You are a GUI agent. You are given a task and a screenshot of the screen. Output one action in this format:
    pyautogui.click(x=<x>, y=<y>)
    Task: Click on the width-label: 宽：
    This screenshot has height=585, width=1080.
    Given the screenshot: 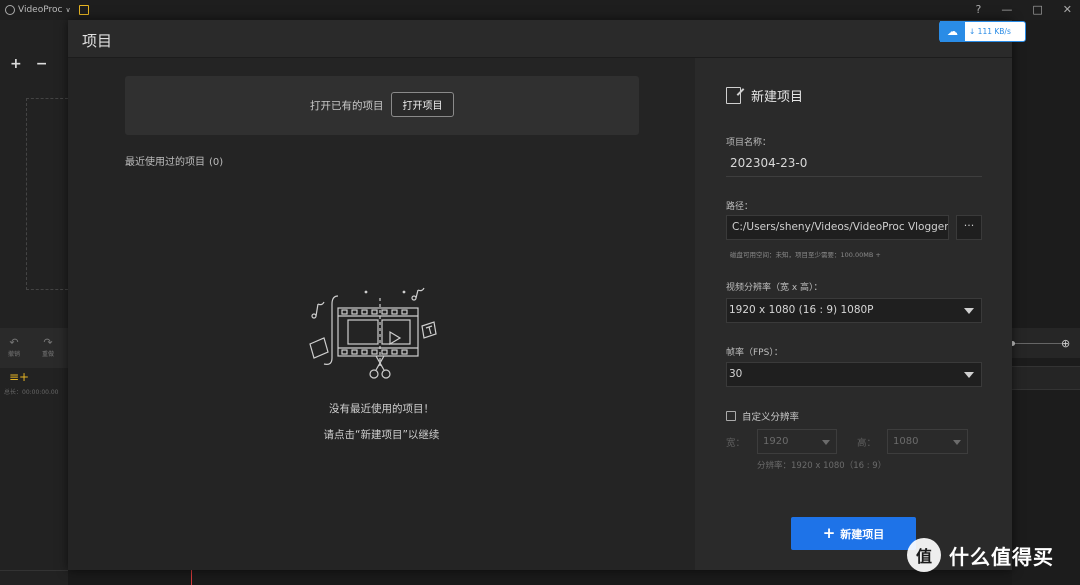 What is the action you would take?
    pyautogui.click(x=736, y=443)
    